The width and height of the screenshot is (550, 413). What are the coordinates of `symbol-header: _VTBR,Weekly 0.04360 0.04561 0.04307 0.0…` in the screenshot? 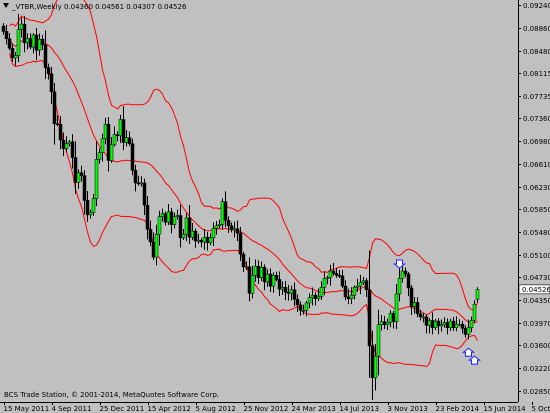 It's located at (99, 7).